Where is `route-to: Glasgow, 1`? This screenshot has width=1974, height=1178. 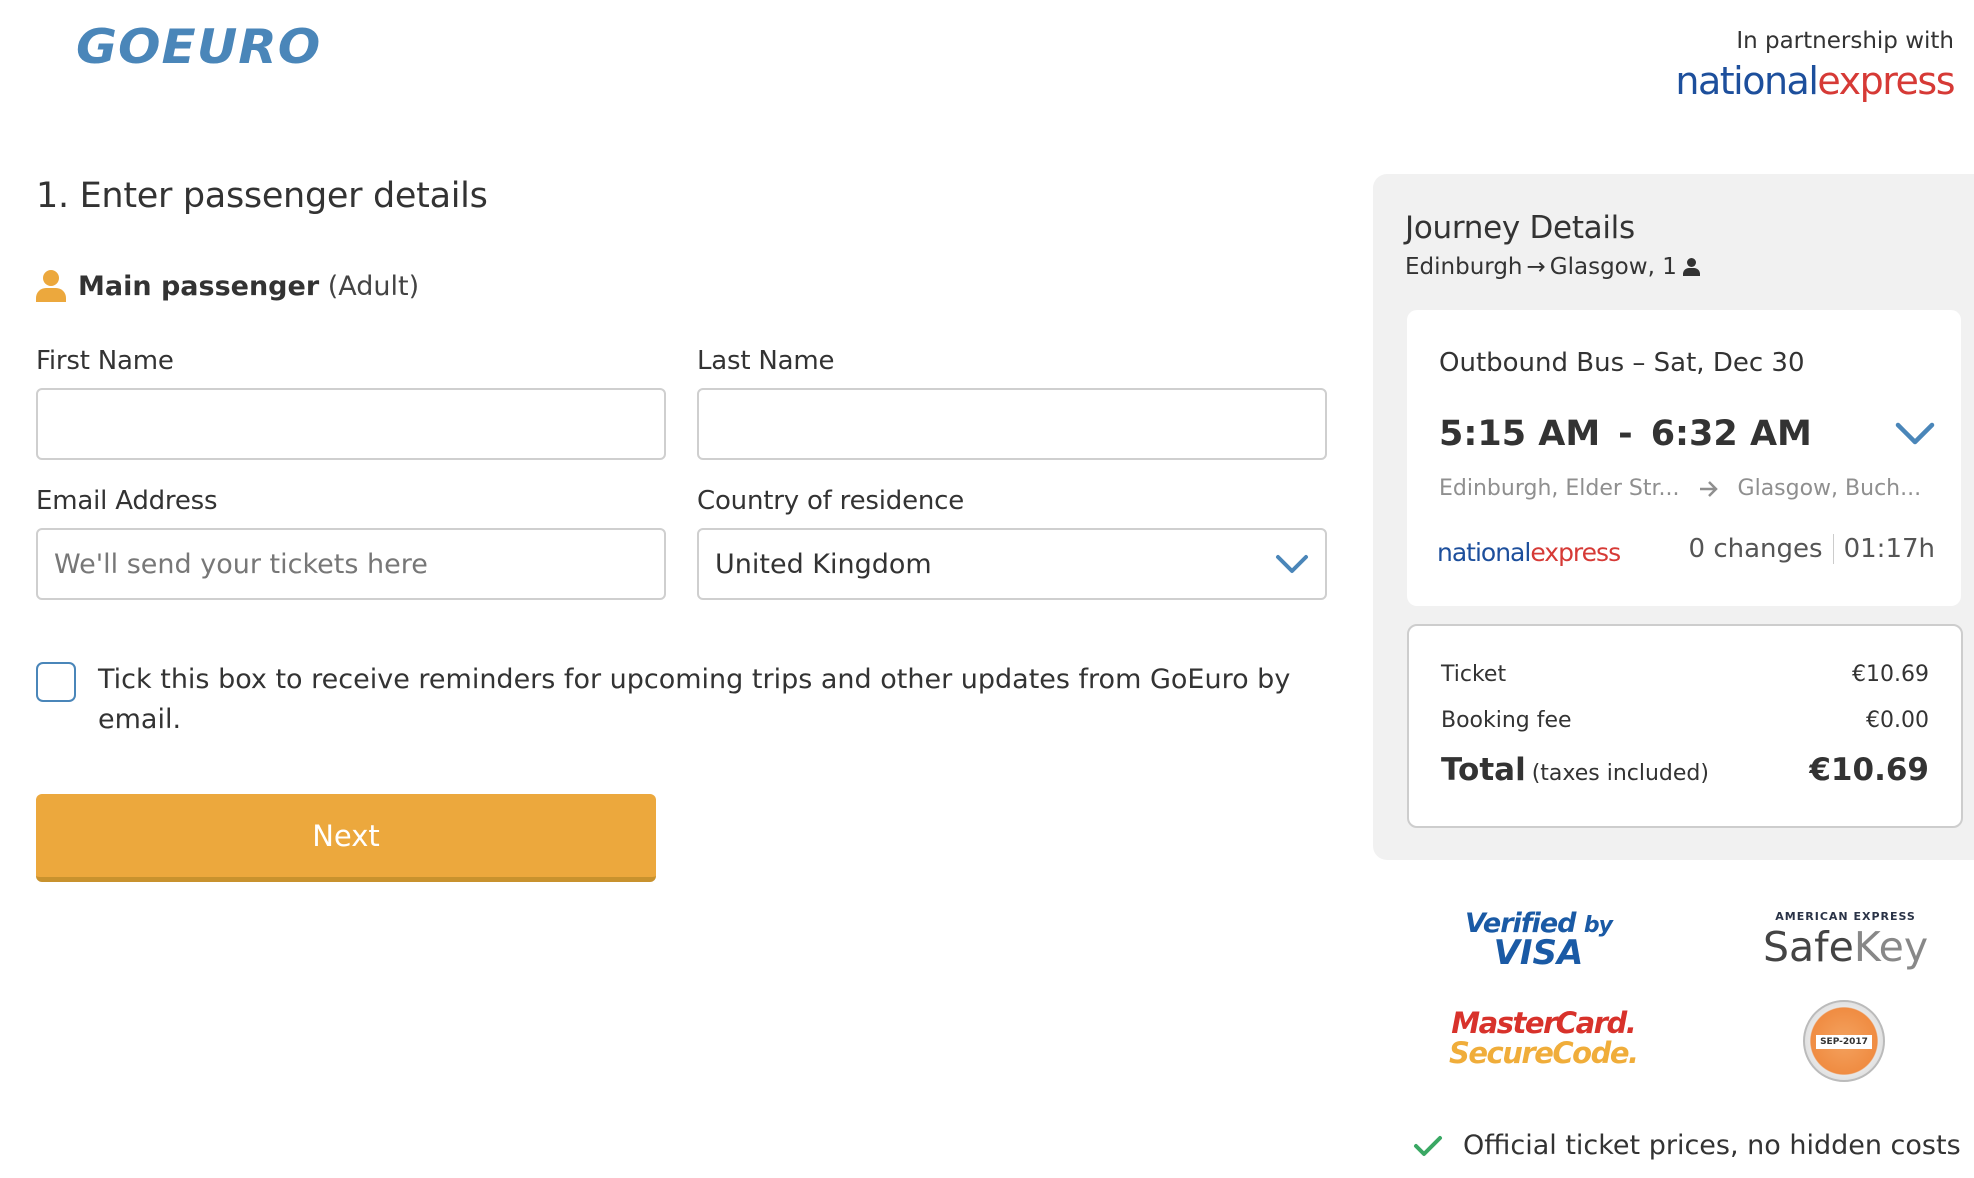
route-to: Glasgow, 1 is located at coordinates (1613, 267).